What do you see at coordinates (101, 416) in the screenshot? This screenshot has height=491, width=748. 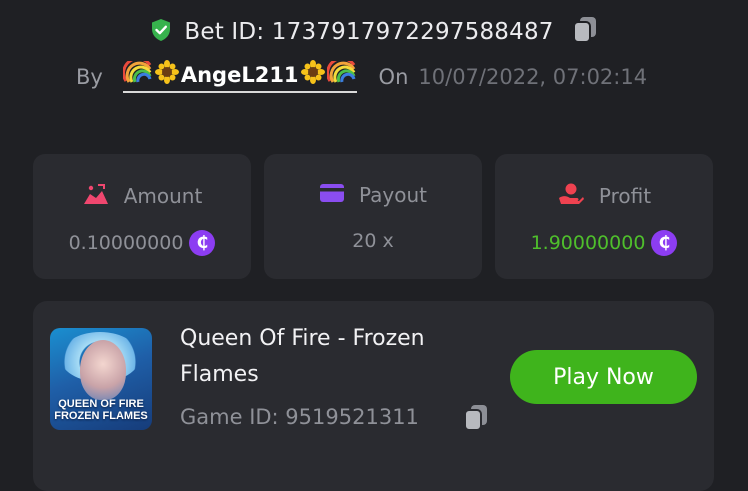 I see `thumbnail-title-line2: FROZEN FLAMES` at bounding box center [101, 416].